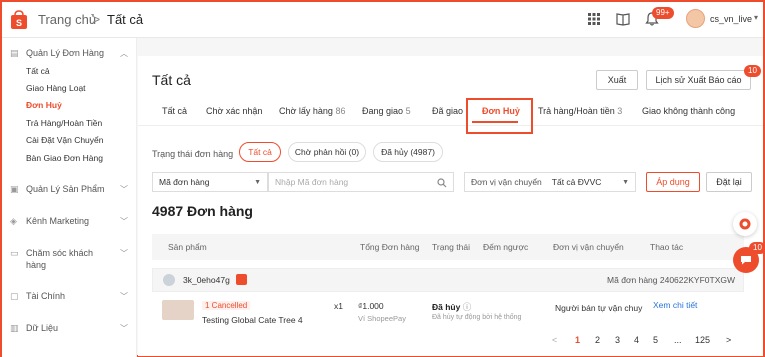 Image resolution: width=765 pixels, height=357 pixels. I want to click on order-id: Mã đơn hàng 240622KYF0TXGW, so click(671, 280).